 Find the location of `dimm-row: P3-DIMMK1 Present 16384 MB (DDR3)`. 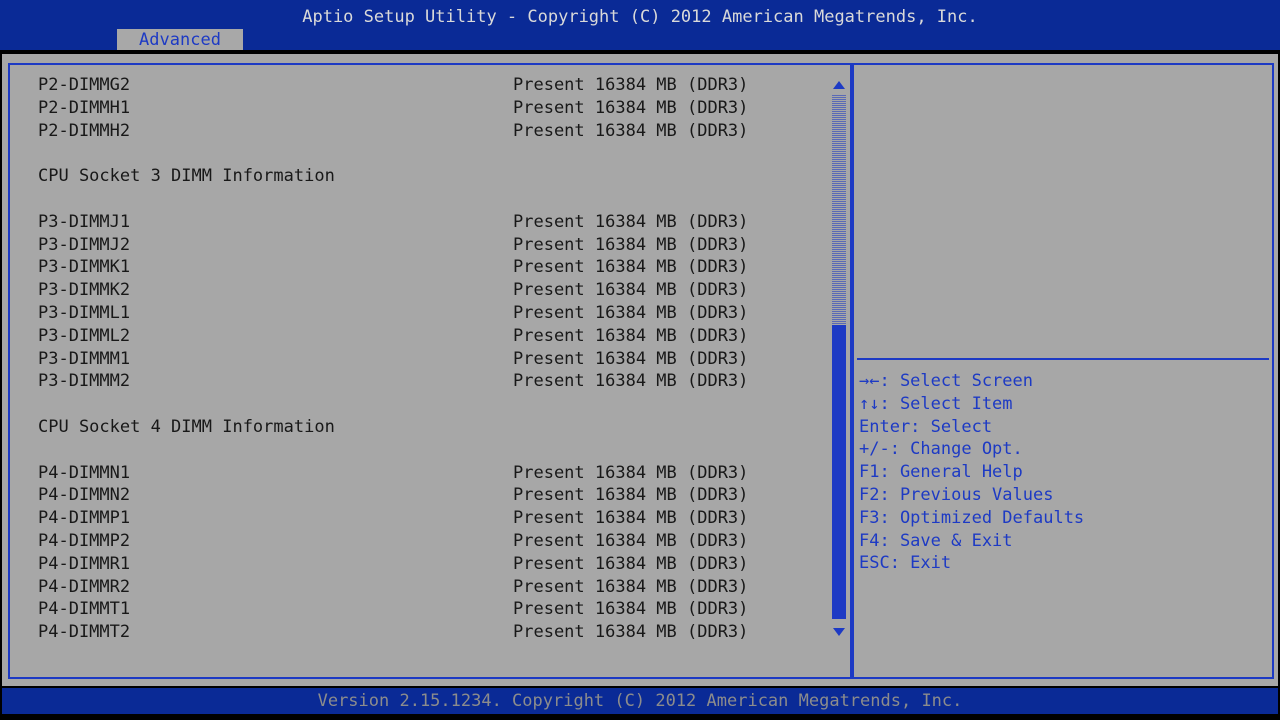

dimm-row: P3-DIMMK1 Present 16384 MB (DDR3) is located at coordinates (433, 267).